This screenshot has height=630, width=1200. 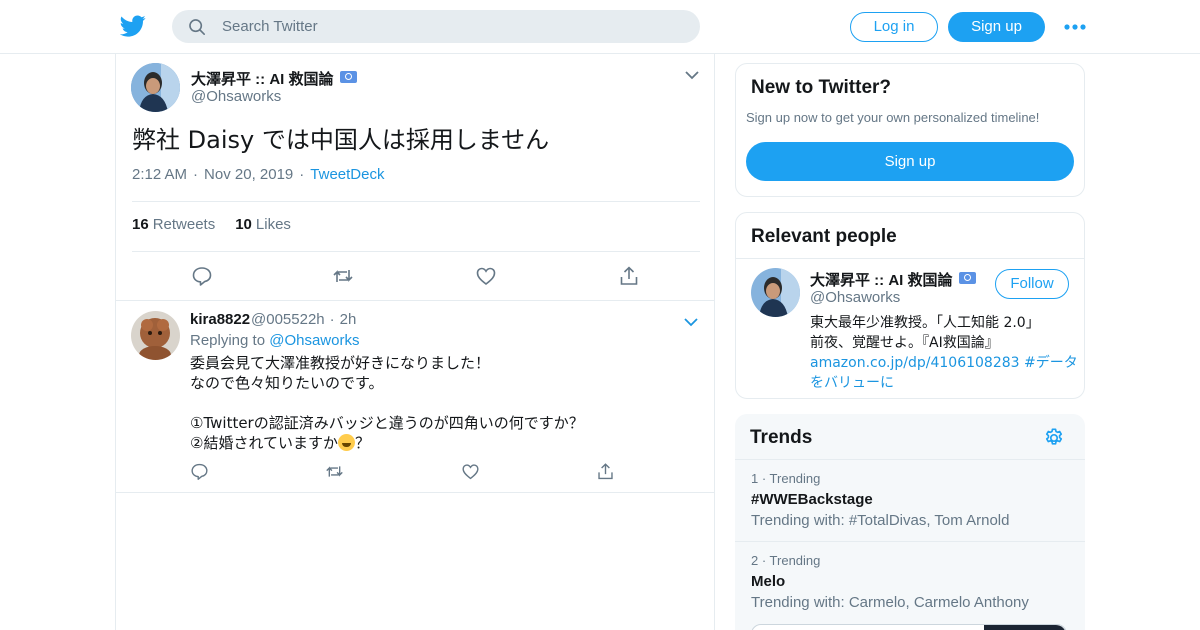 I want to click on trend-context: Trending with: Carmelo, Carmelo Anthony, so click(x=890, y=602).